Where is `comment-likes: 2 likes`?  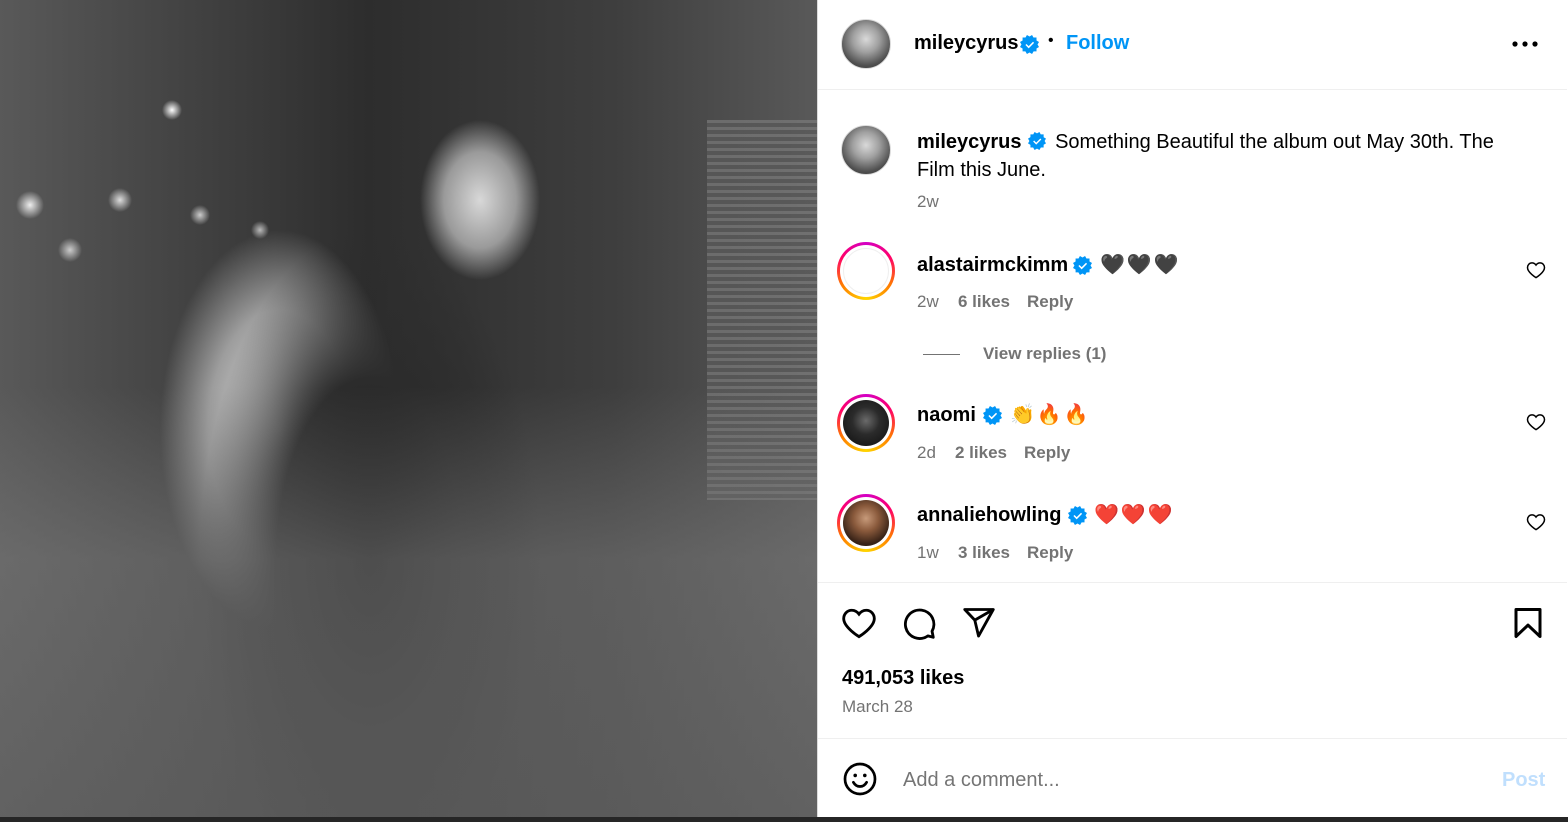
comment-likes: 2 likes is located at coordinates (981, 453).